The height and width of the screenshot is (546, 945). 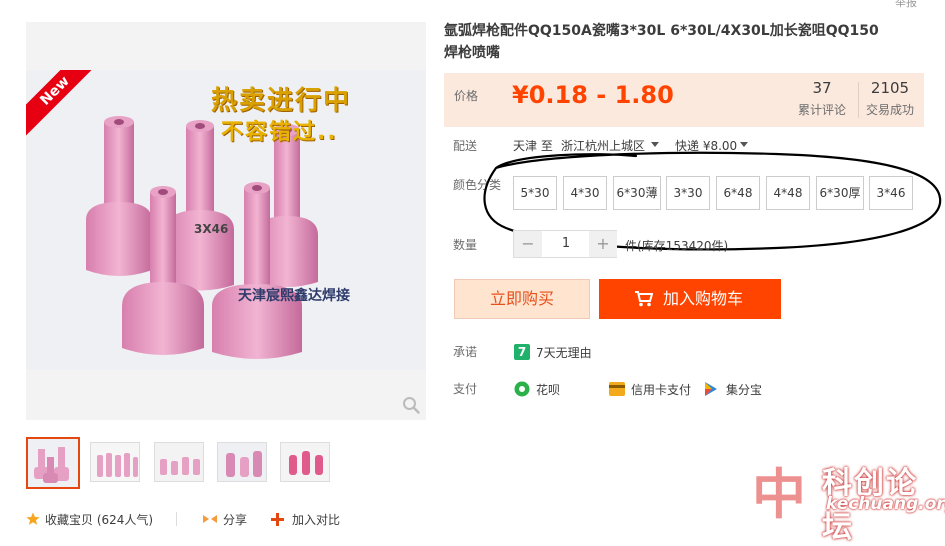 What do you see at coordinates (176, 519) in the screenshot?
I see `divider` at bounding box center [176, 519].